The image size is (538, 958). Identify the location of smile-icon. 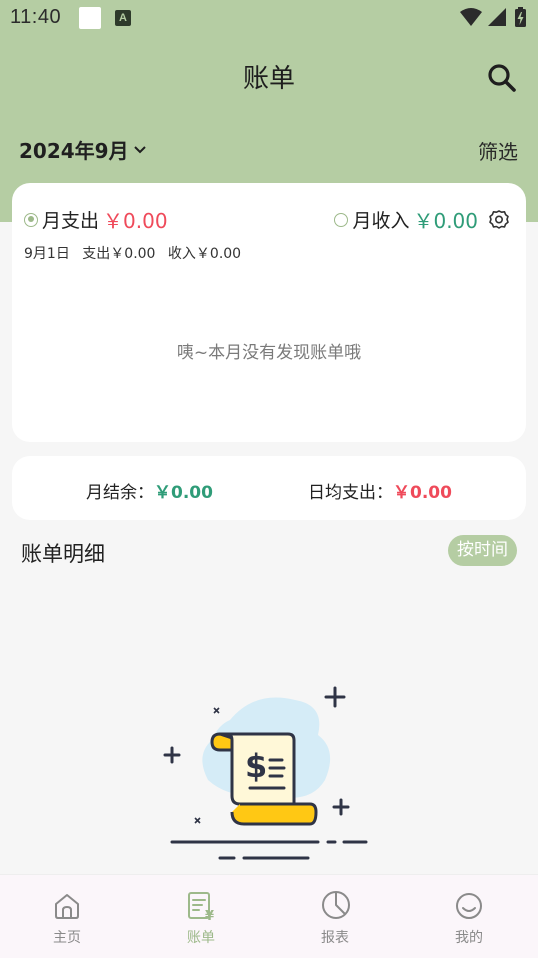
(469, 906).